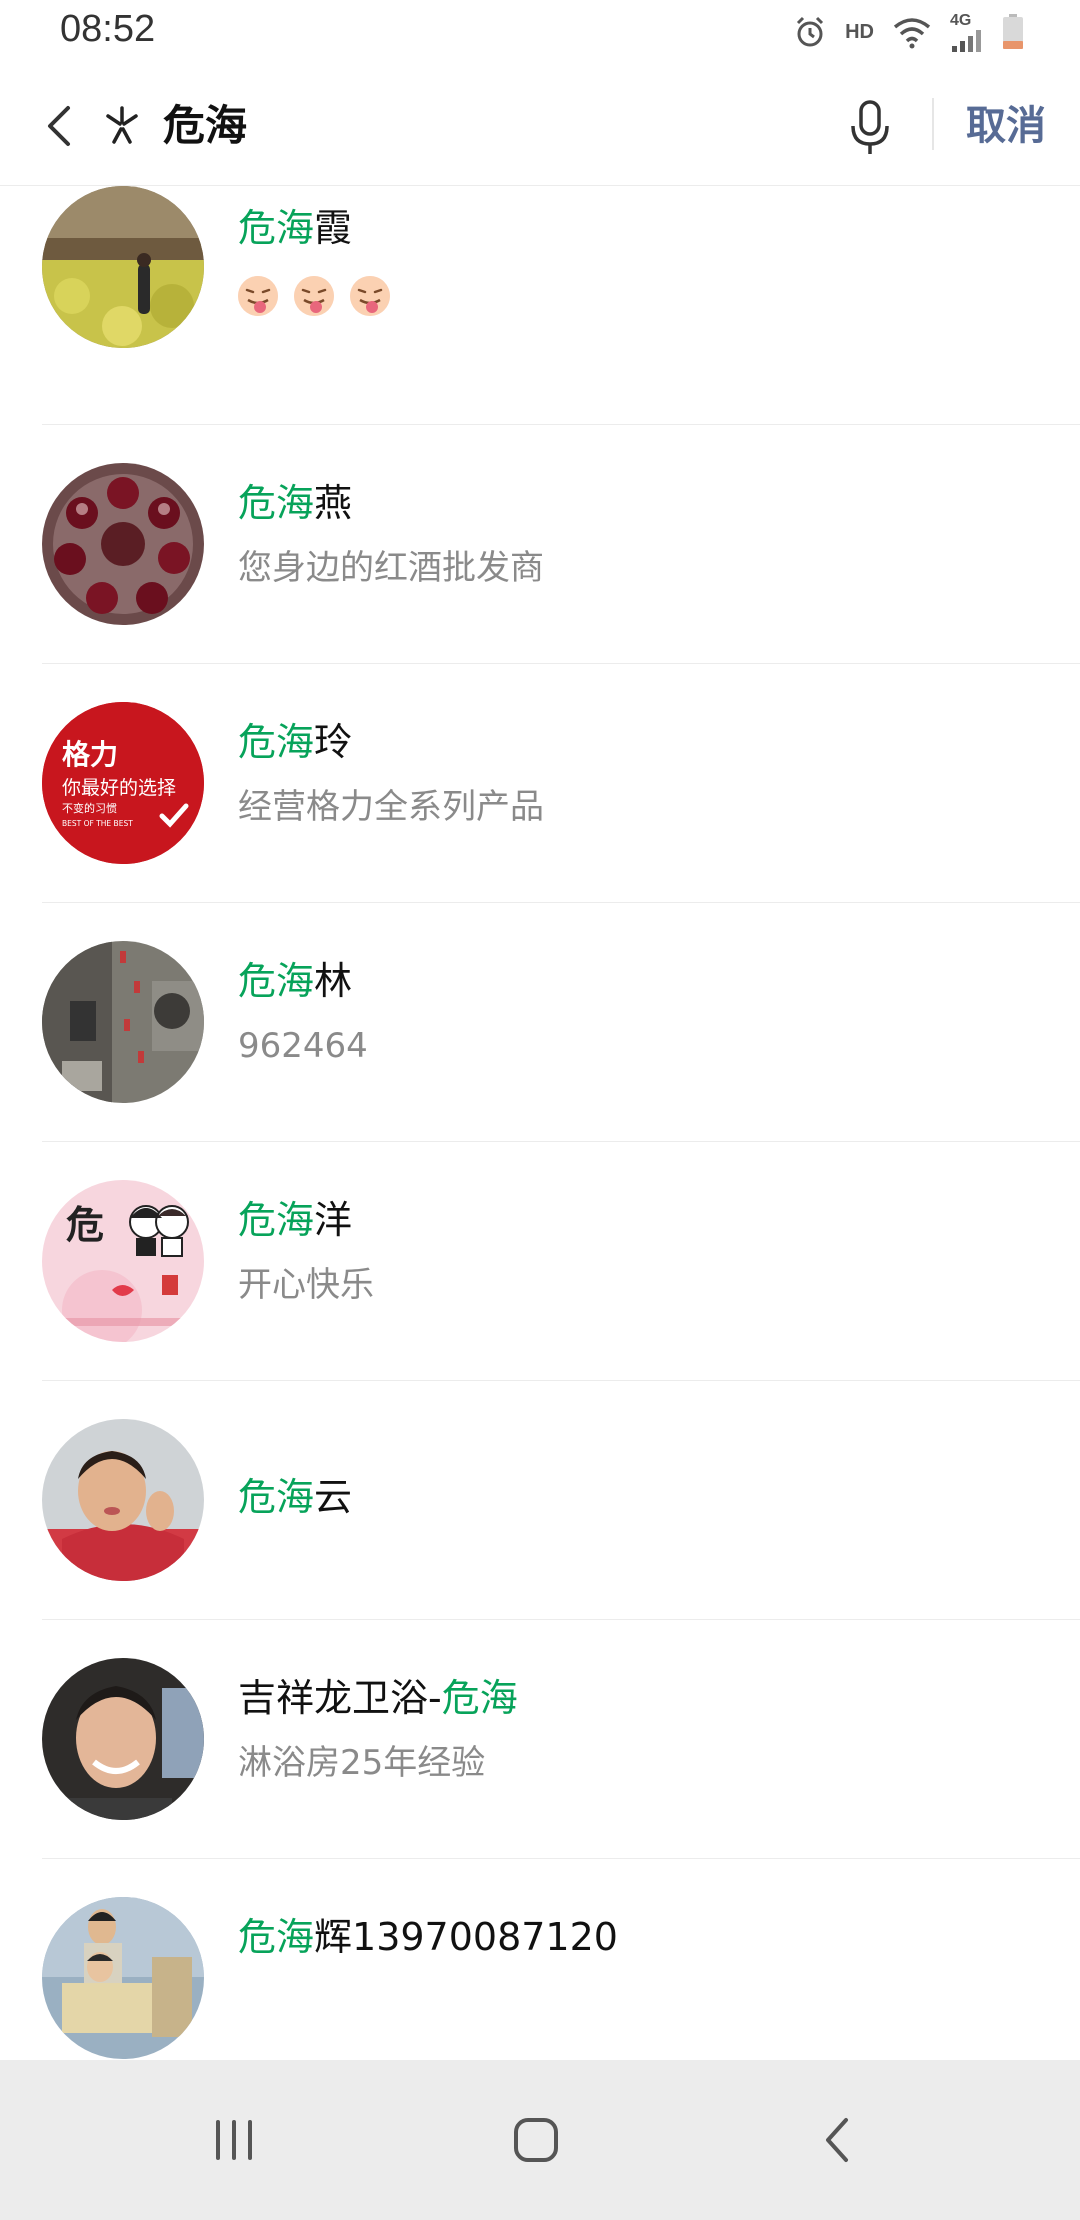 The width and height of the screenshot is (1080, 2220). I want to click on contact-name: 吉祥龙卫浴-危海, so click(378, 1698).